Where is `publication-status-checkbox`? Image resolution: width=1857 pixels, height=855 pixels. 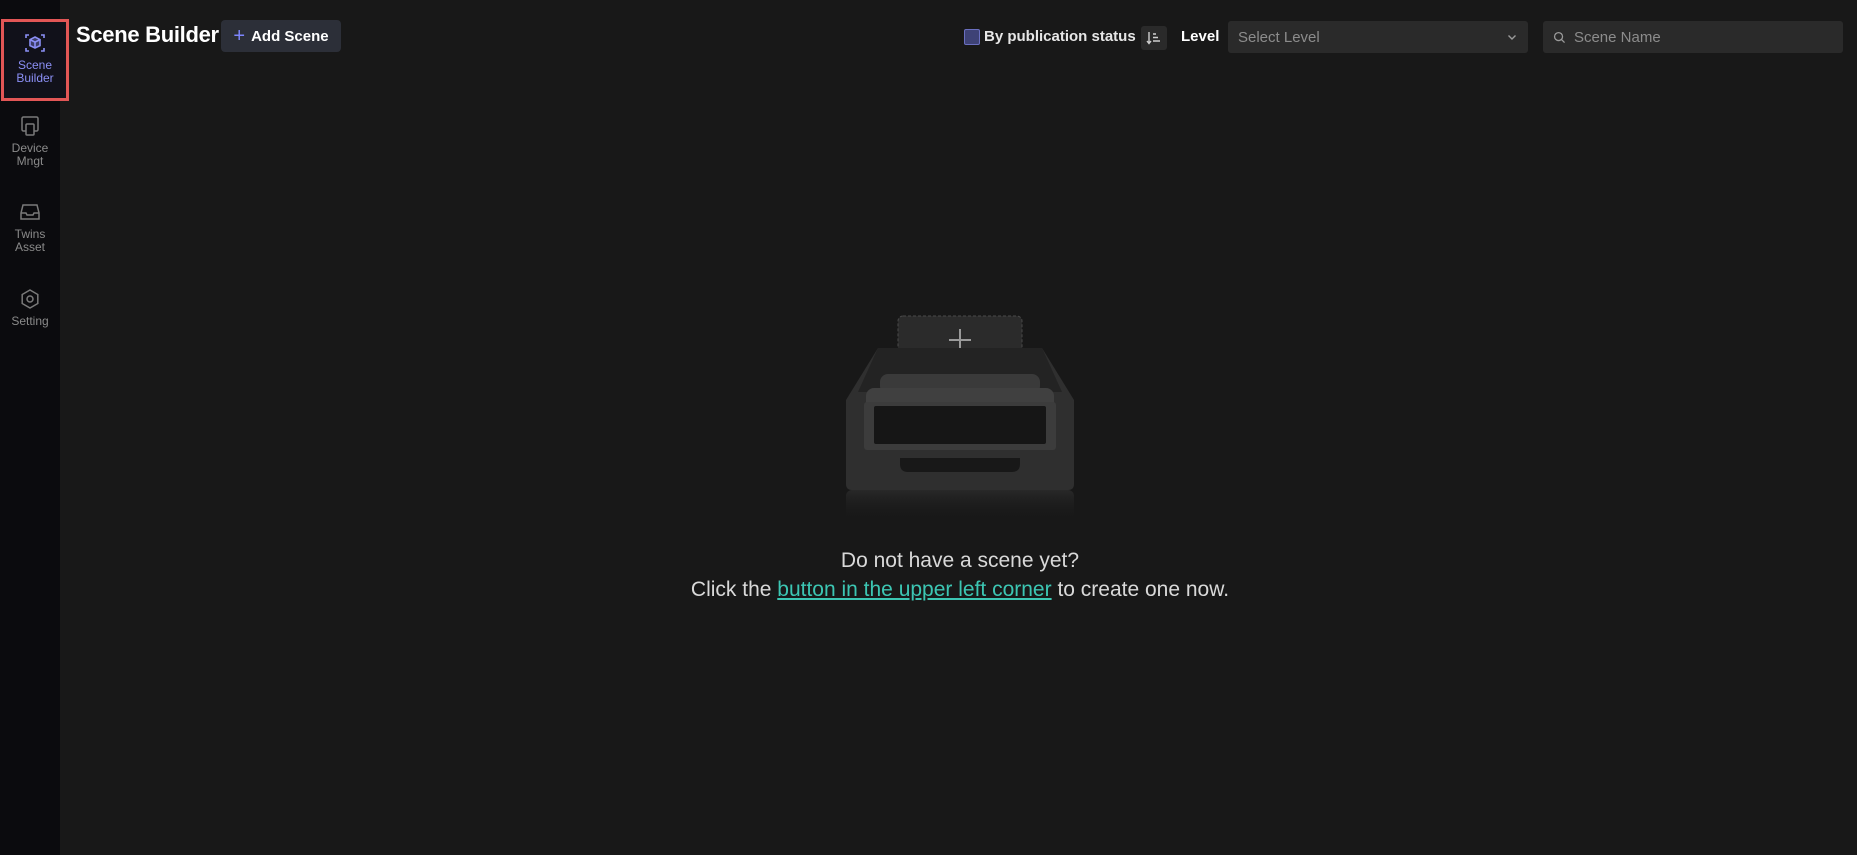 publication-status-checkbox is located at coordinates (972, 36).